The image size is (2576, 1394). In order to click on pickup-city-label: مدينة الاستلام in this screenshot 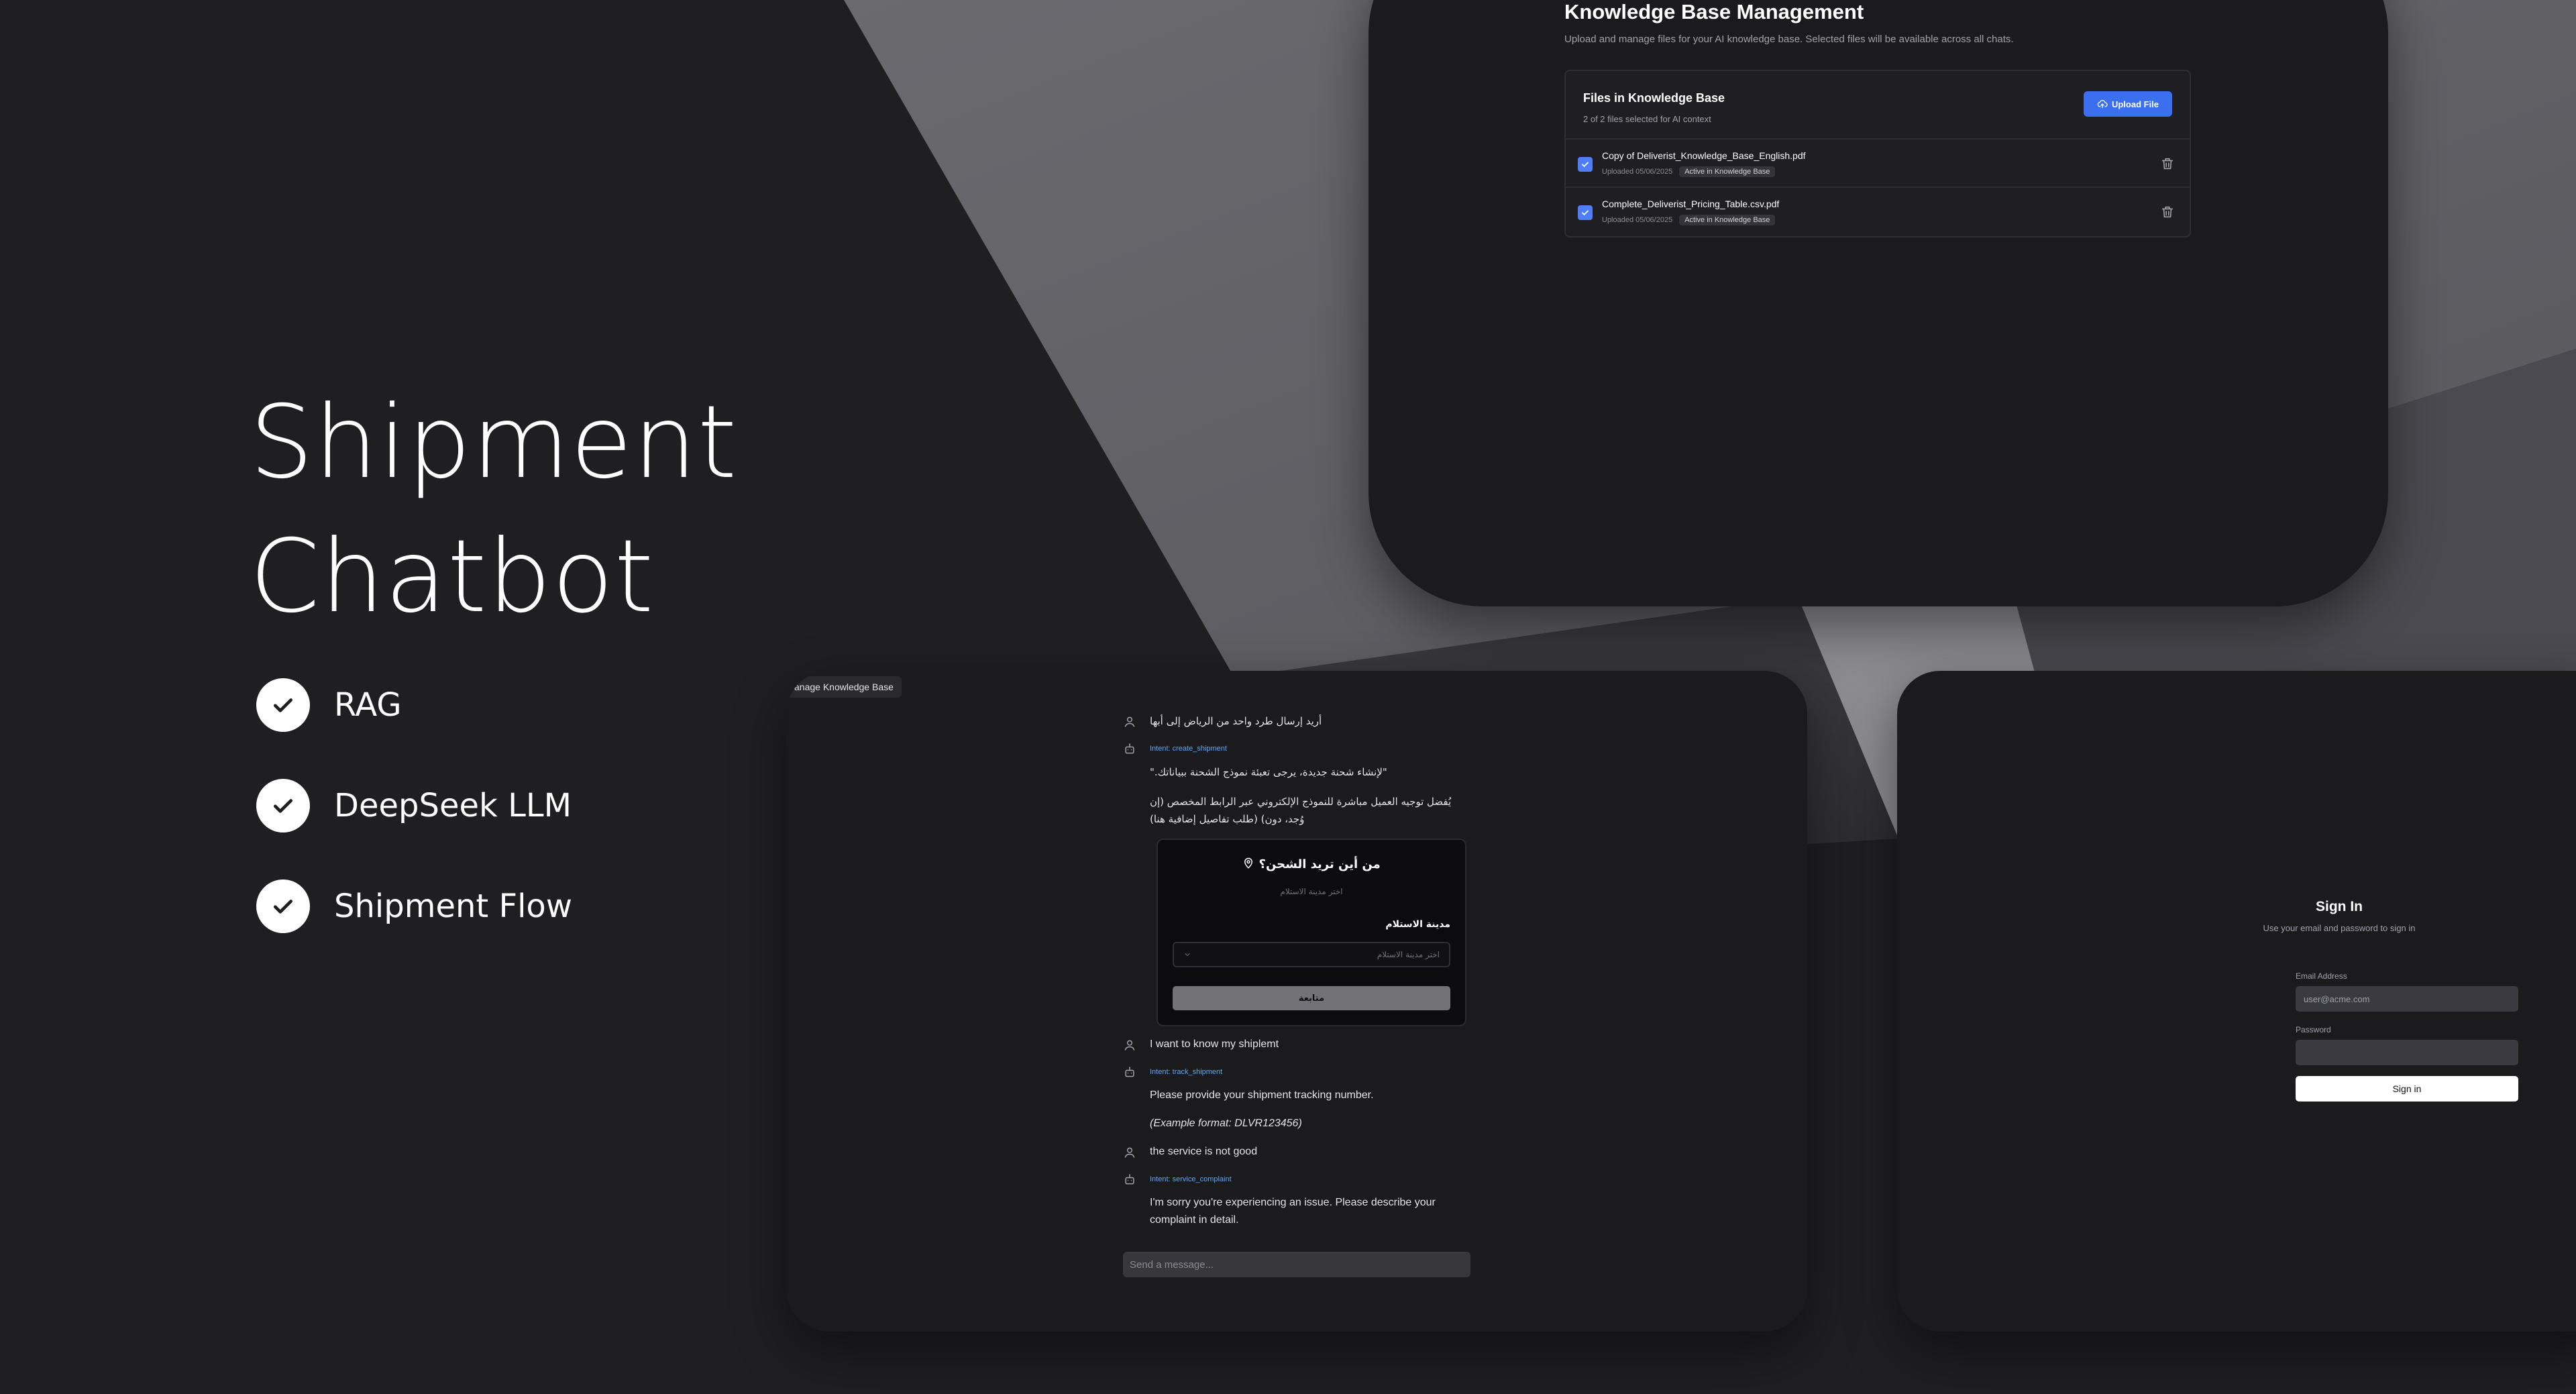, I will do `click(1417, 924)`.